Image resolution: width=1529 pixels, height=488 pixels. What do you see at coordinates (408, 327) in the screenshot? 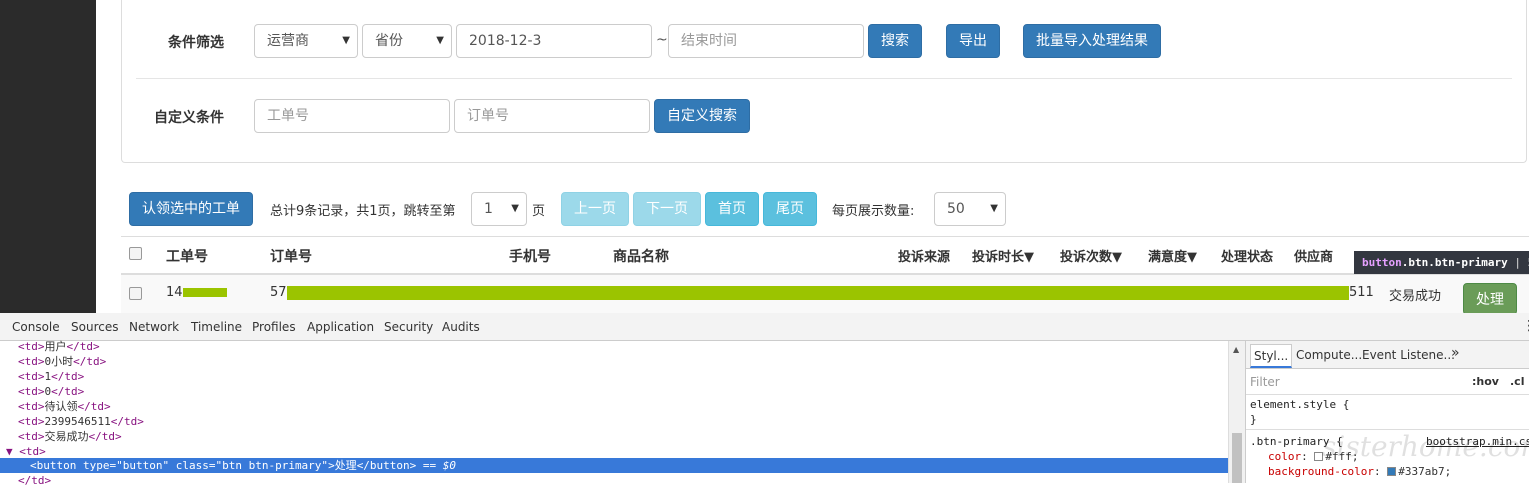
I see `tab-security: Security` at bounding box center [408, 327].